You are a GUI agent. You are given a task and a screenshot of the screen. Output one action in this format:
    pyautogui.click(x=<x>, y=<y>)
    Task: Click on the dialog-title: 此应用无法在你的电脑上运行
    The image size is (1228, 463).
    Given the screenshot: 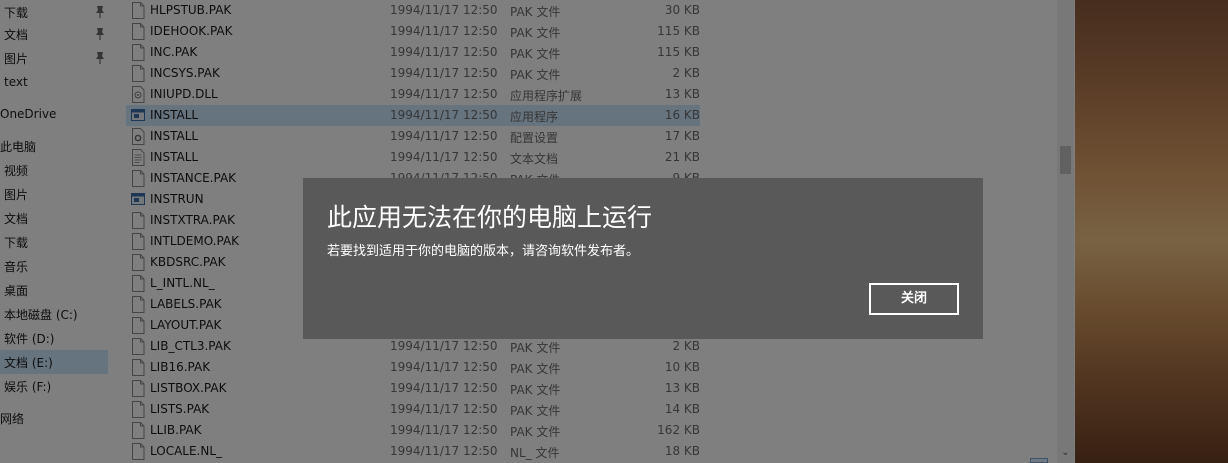 What is the action you would take?
    pyautogui.click(x=490, y=217)
    